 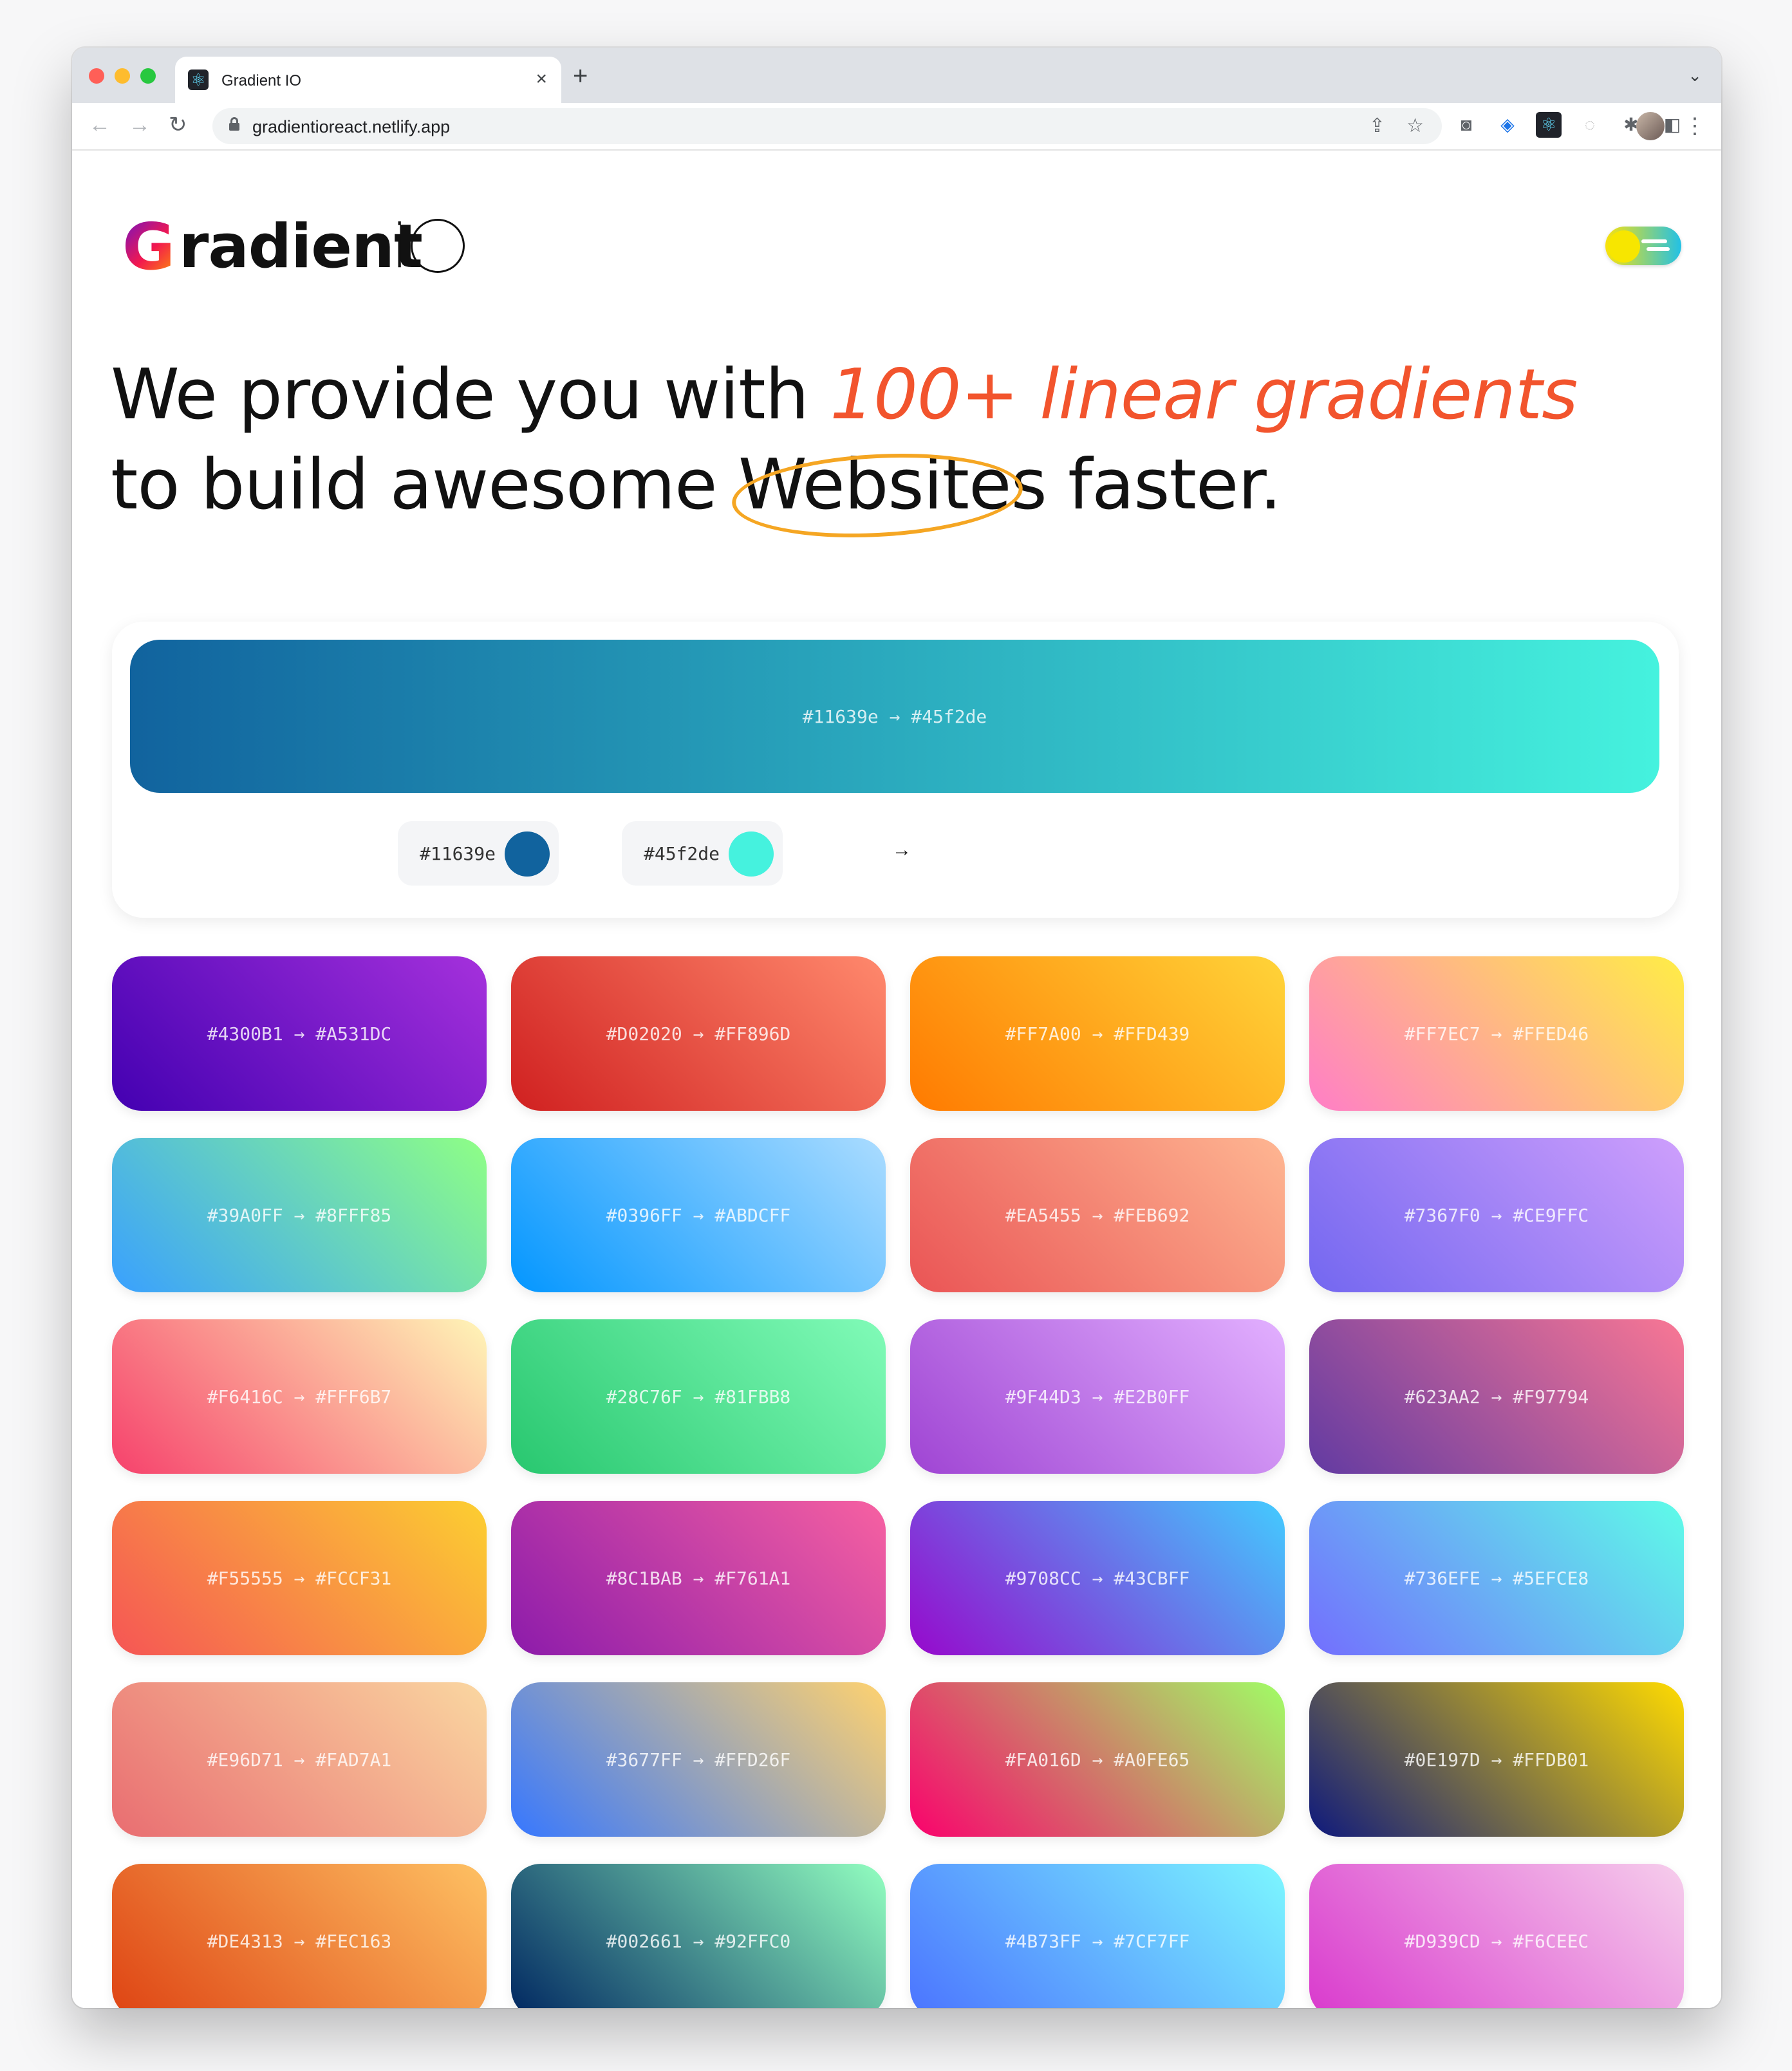 What do you see at coordinates (527, 854) in the screenshot?
I see `from-color-swatch` at bounding box center [527, 854].